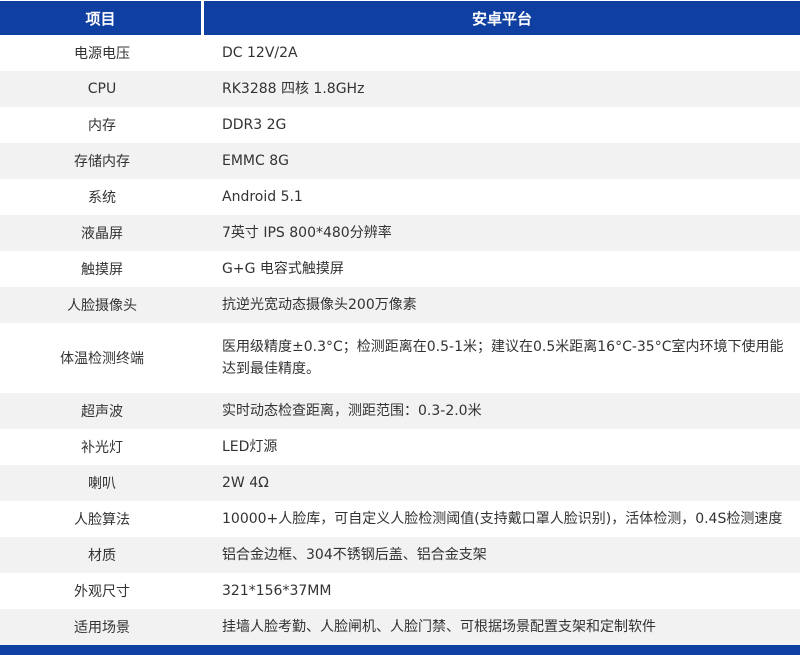  What do you see at coordinates (400, 161) in the screenshot?
I see `table-row: 存储内存 EMMC 8G` at bounding box center [400, 161].